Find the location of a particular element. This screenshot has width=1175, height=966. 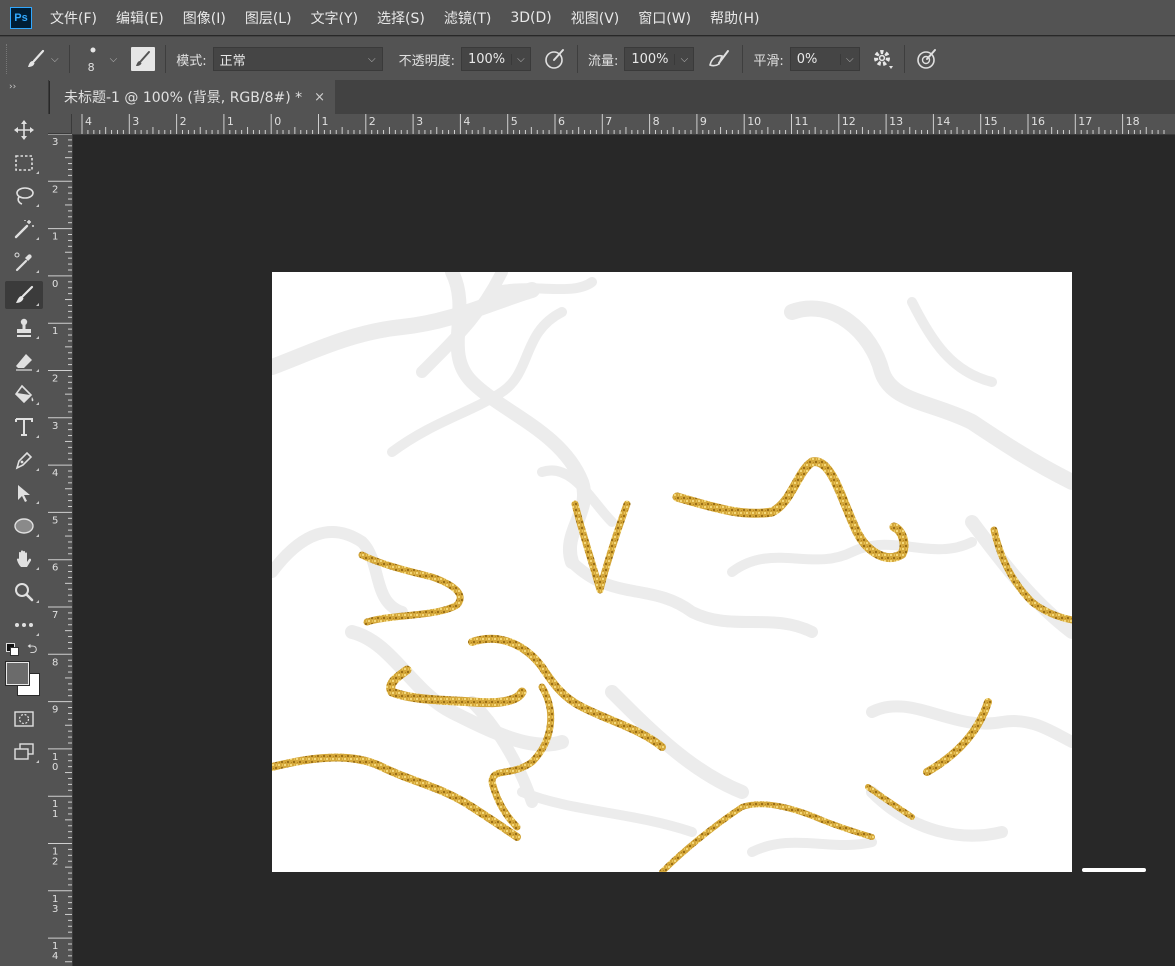

zoom-icon is located at coordinates (24, 592).